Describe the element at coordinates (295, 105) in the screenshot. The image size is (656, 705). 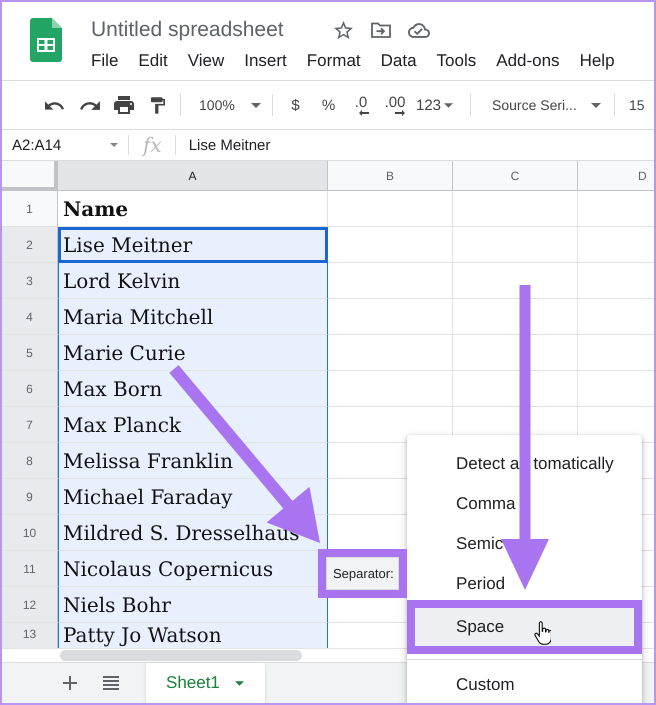
I see `format-button: $` at that location.